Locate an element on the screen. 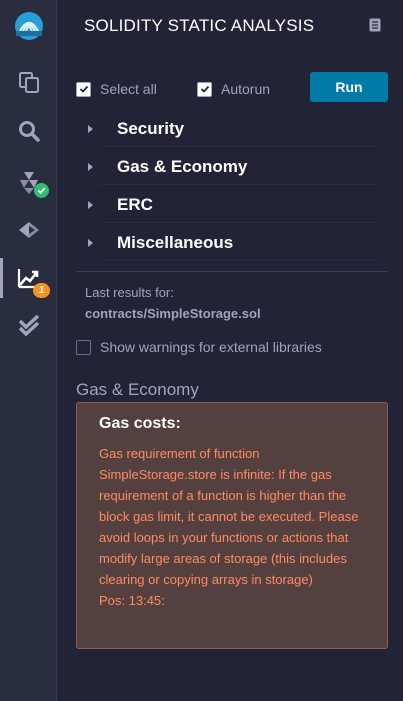 The width and height of the screenshot is (403, 701). warning-count-badge: 1 is located at coordinates (41, 290).